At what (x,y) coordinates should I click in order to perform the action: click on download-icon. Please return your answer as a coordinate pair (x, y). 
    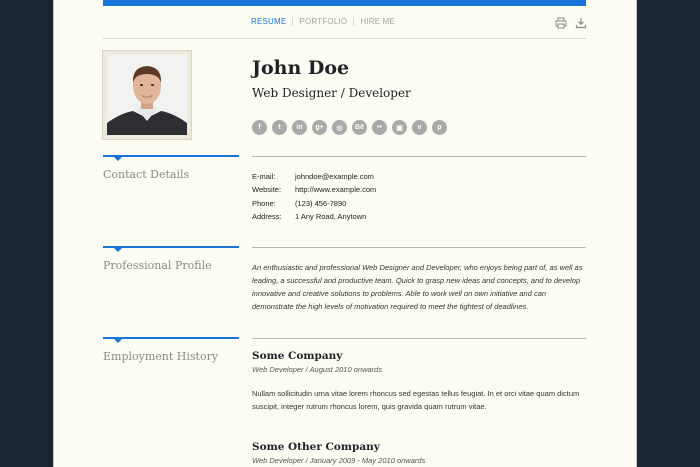
    Looking at the image, I should click on (581, 22).